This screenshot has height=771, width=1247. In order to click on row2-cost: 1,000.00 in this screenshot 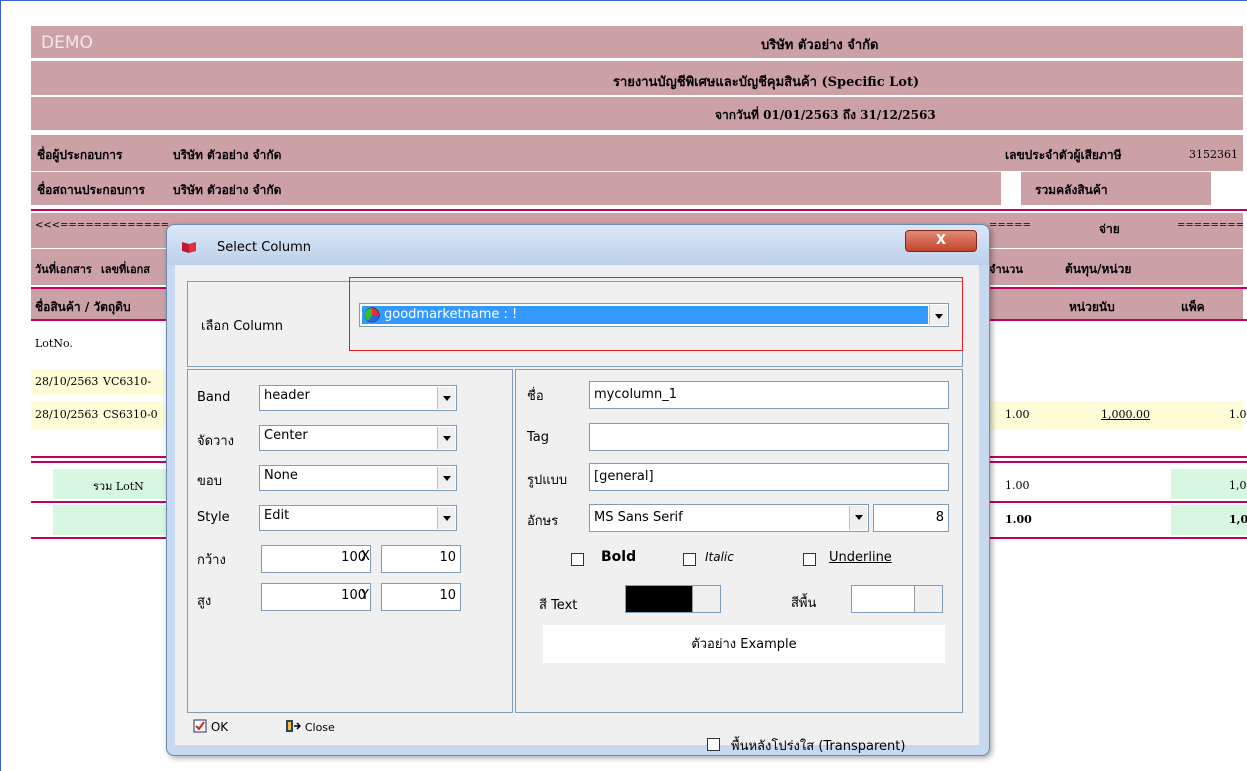, I will do `click(1125, 414)`.